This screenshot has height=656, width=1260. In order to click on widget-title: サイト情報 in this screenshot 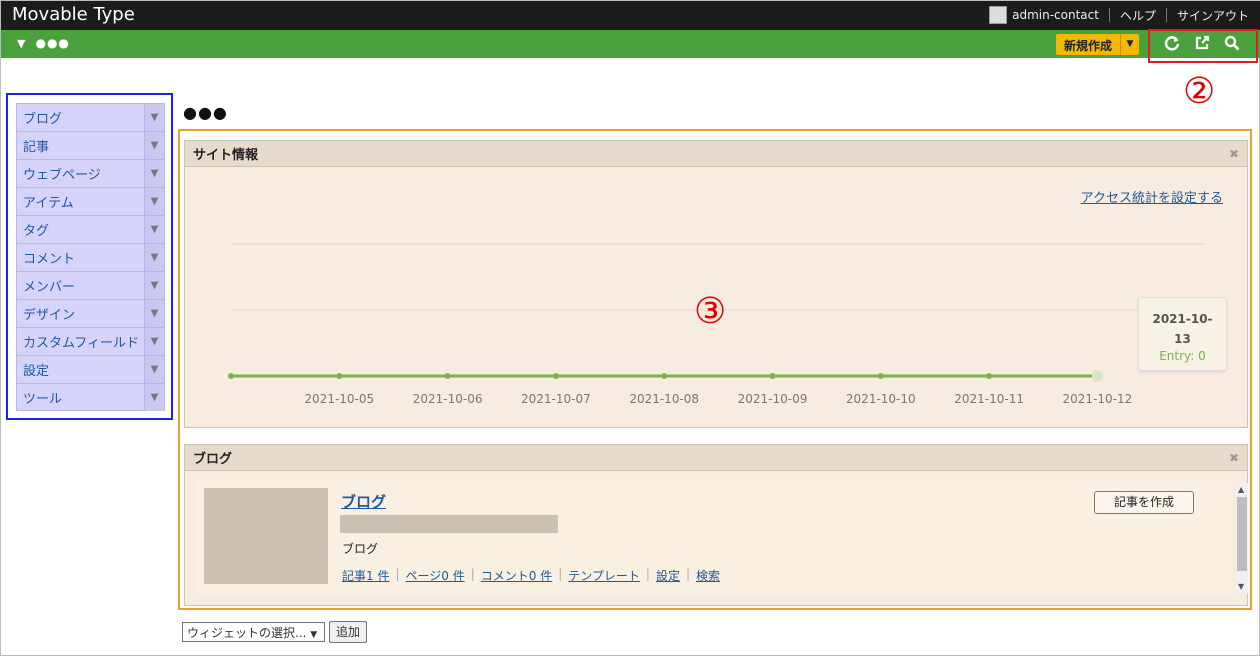, I will do `click(226, 155)`.